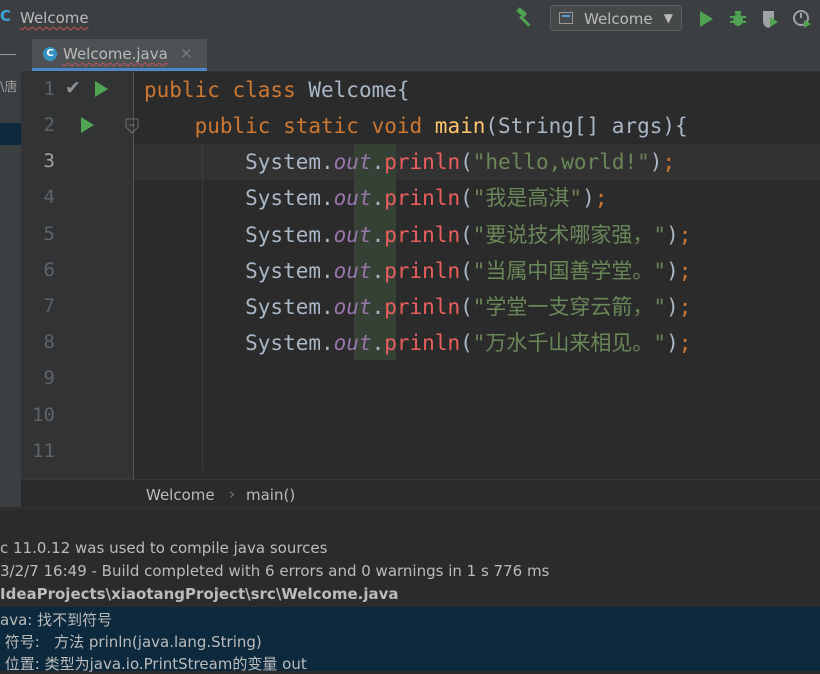  I want to click on chevron-down-icon: ▼, so click(668, 18).